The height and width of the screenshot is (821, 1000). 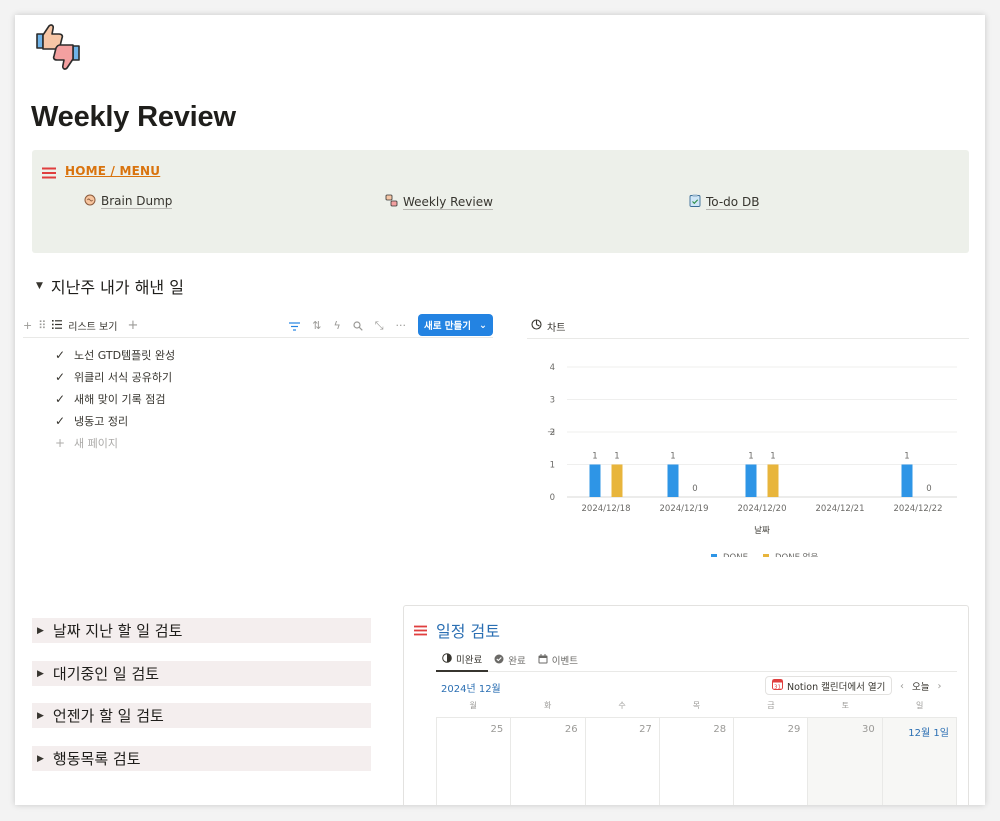 I want to click on brain-dump-link: Brain Dump, so click(x=128, y=201).